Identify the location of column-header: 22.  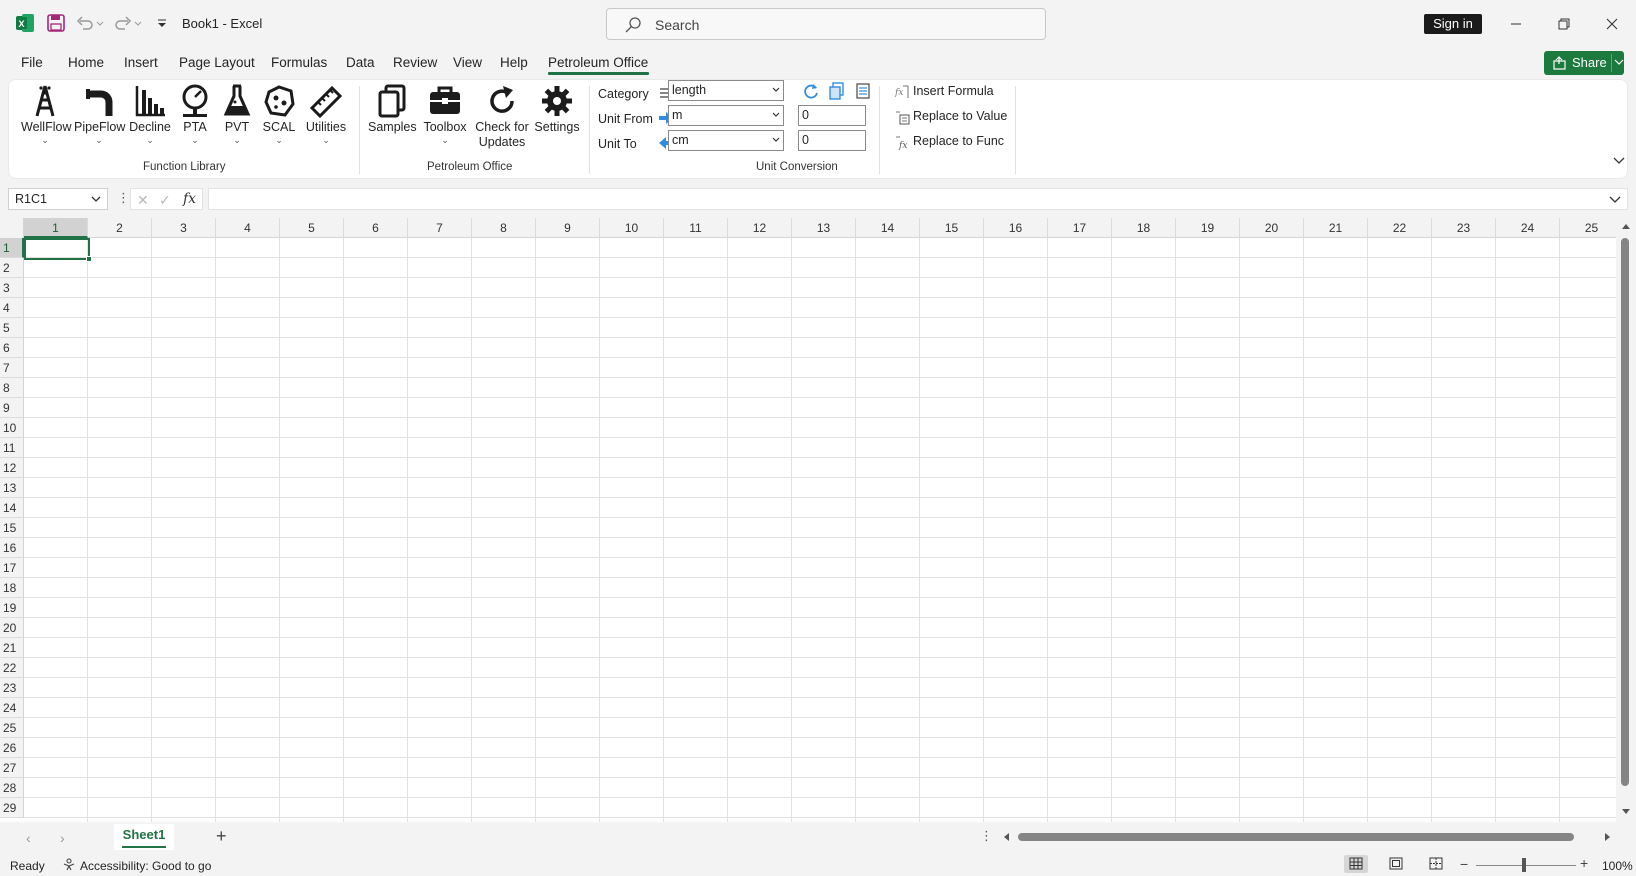
(1400, 228).